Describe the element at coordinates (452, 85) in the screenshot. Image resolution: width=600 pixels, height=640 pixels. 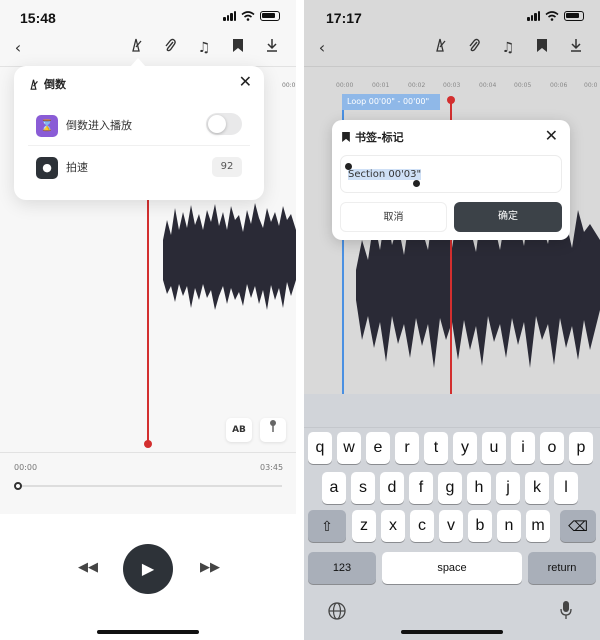
I see `tick-label: 00:03` at that location.